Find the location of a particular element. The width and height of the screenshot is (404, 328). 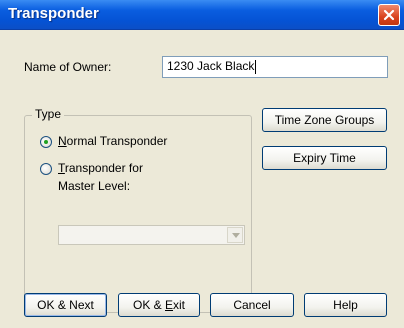

owner-label: Name of Owner: is located at coordinates (68, 67).